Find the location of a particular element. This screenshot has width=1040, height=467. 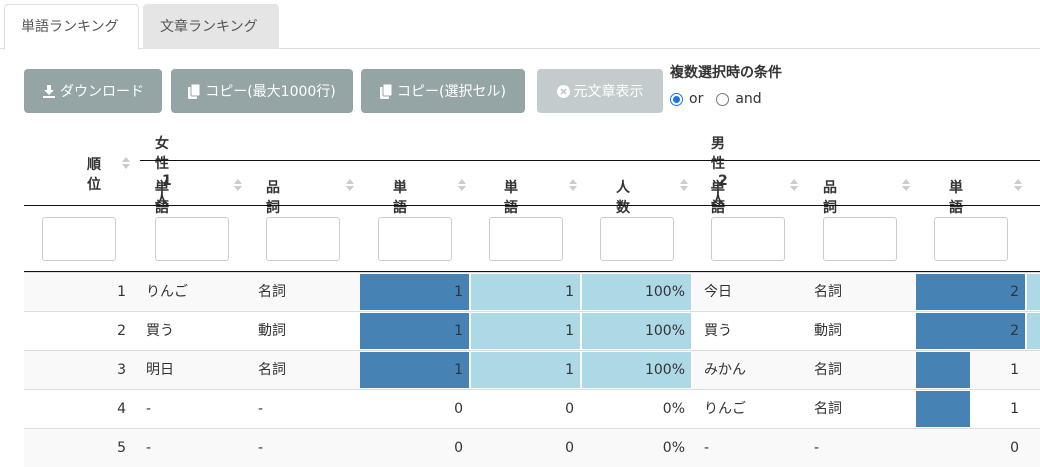

word-cell-2: 今日 is located at coordinates (718, 292).